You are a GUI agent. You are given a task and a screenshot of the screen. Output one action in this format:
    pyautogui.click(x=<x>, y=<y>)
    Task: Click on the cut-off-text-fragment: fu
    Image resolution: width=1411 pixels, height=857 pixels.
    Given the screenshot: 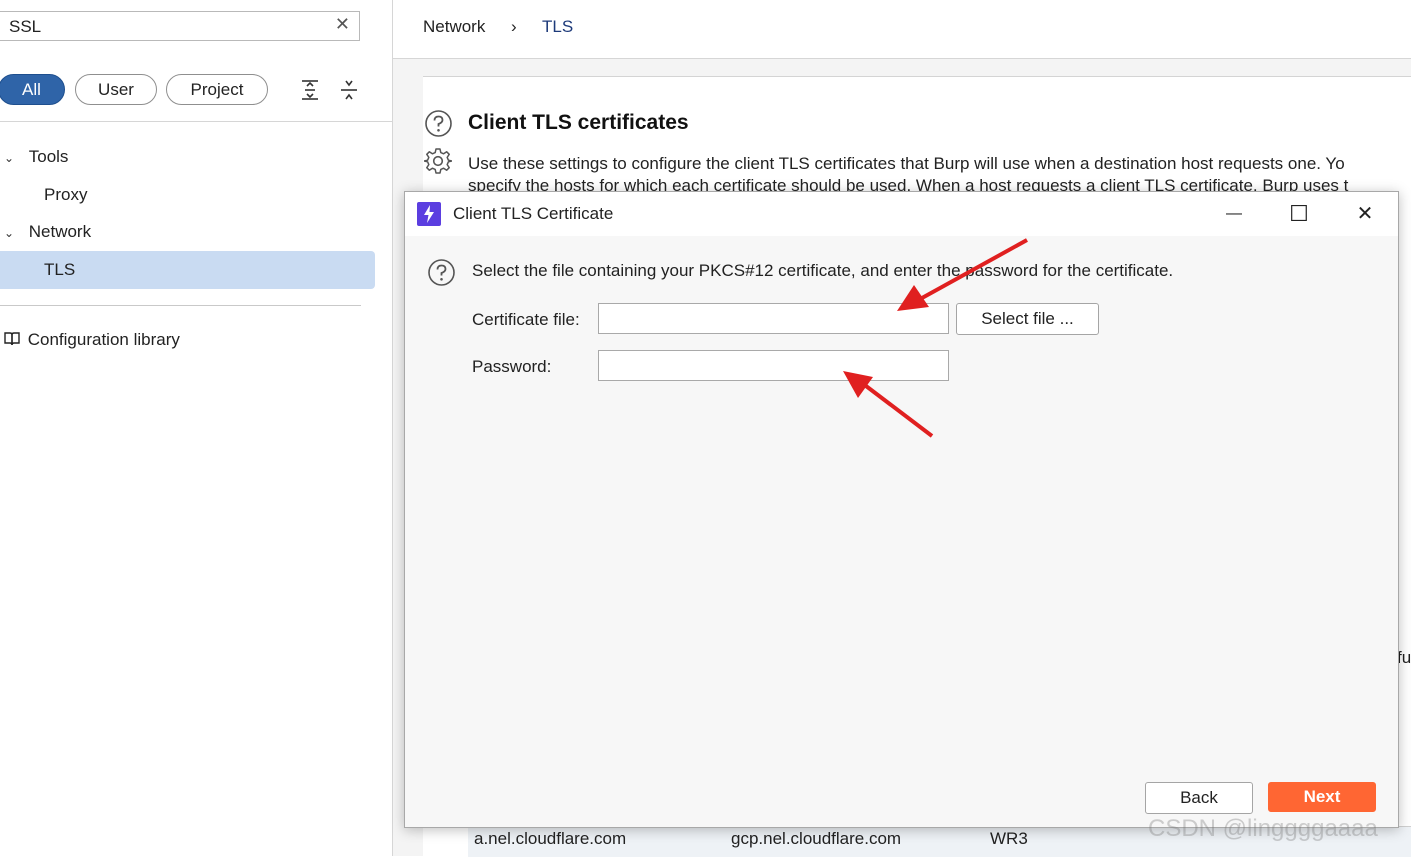 What is the action you would take?
    pyautogui.click(x=1404, y=657)
    